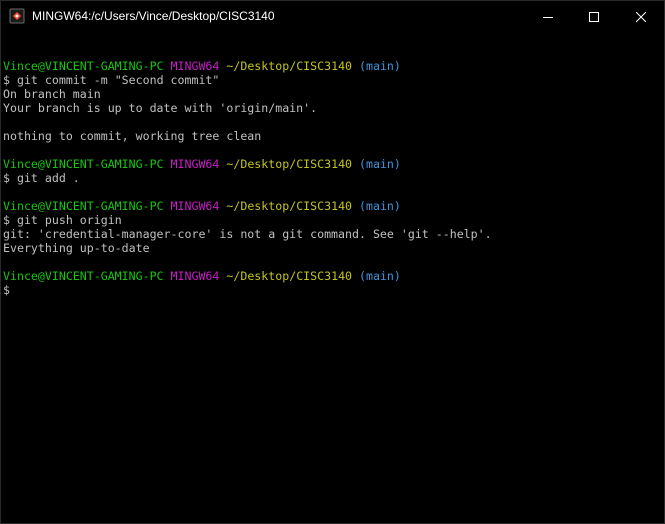 The width and height of the screenshot is (665, 524). What do you see at coordinates (325, 178) in the screenshot?
I see `command-line: $ git add .` at bounding box center [325, 178].